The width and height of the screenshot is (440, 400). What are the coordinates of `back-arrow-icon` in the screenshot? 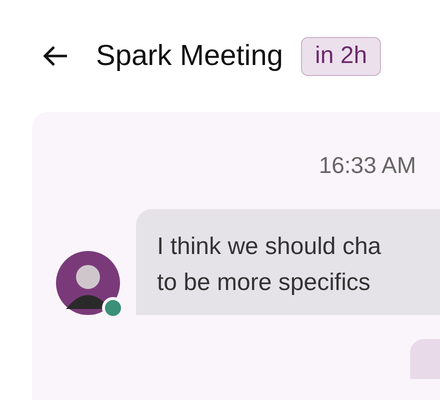 It's located at (55, 56).